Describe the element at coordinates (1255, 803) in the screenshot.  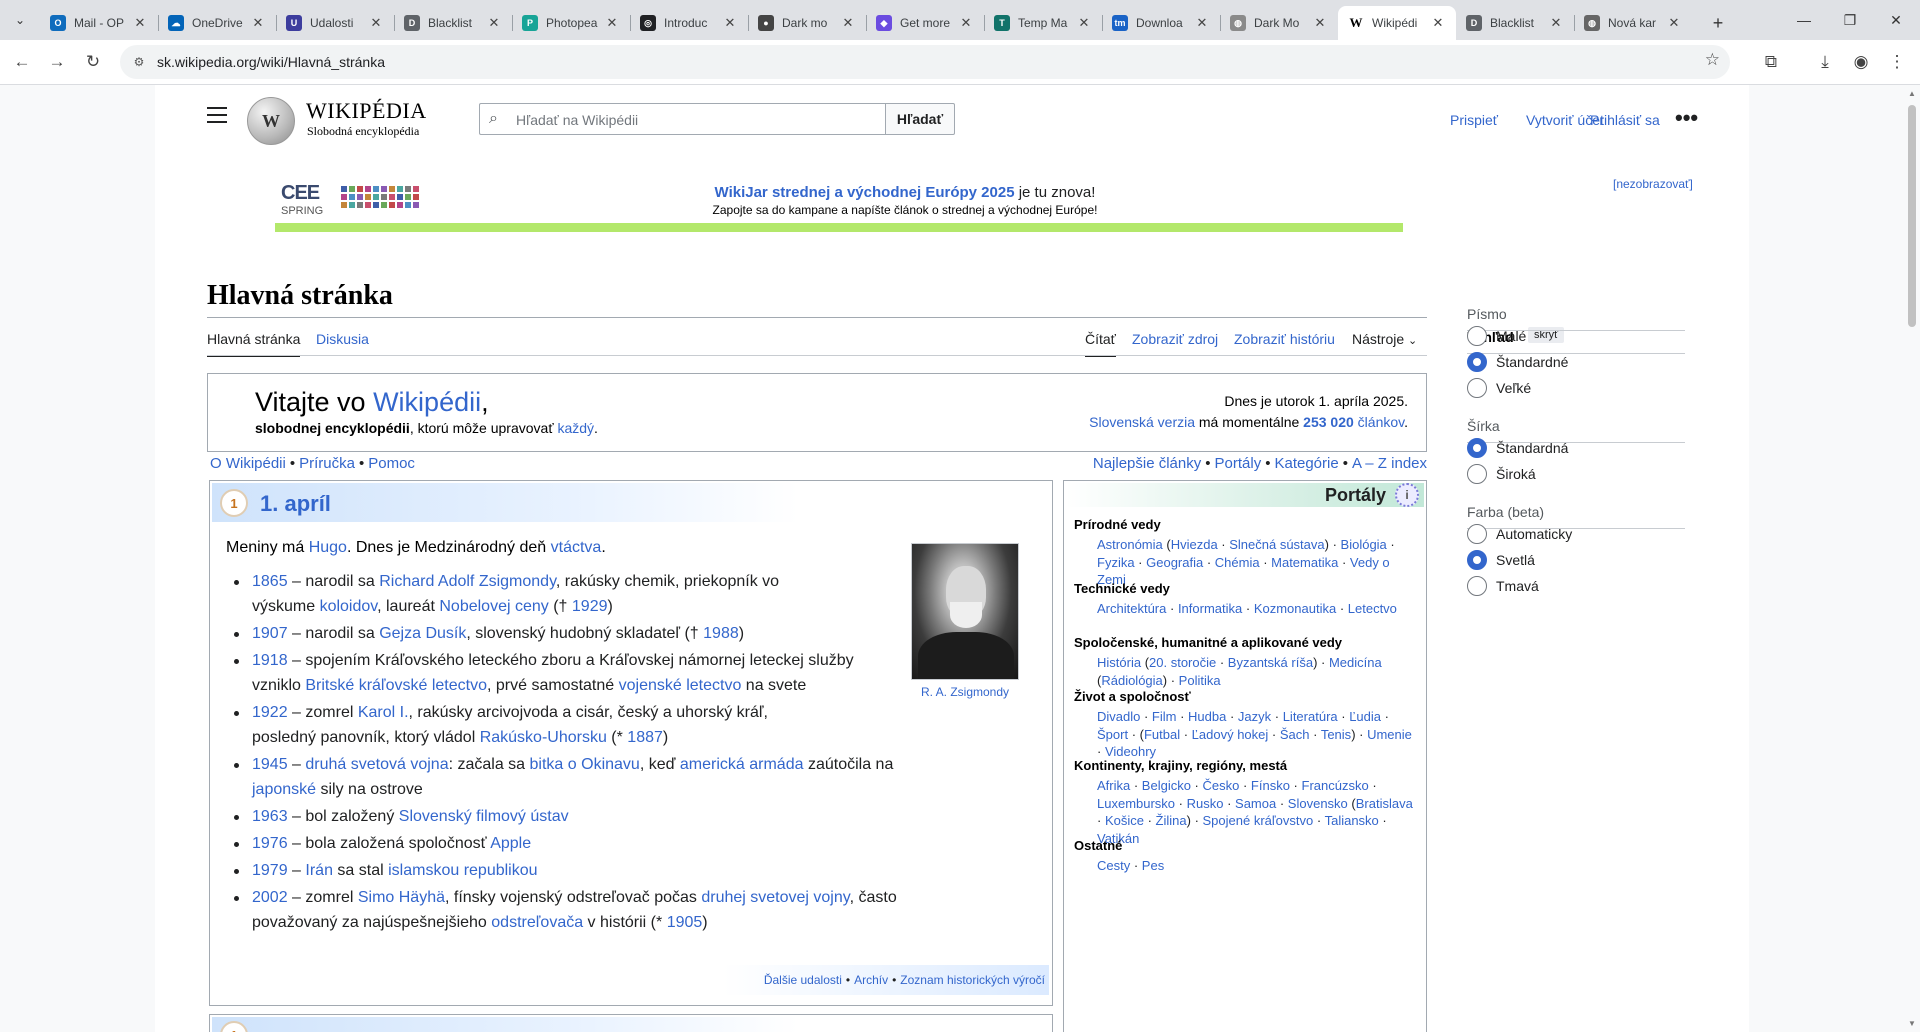
I see `article-link: Samoa` at that location.